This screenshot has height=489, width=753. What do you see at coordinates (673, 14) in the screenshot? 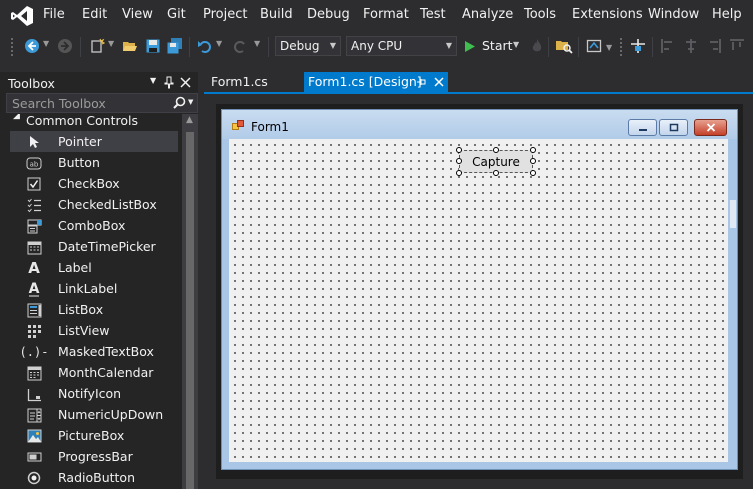
I see `menu-window: Window` at bounding box center [673, 14].